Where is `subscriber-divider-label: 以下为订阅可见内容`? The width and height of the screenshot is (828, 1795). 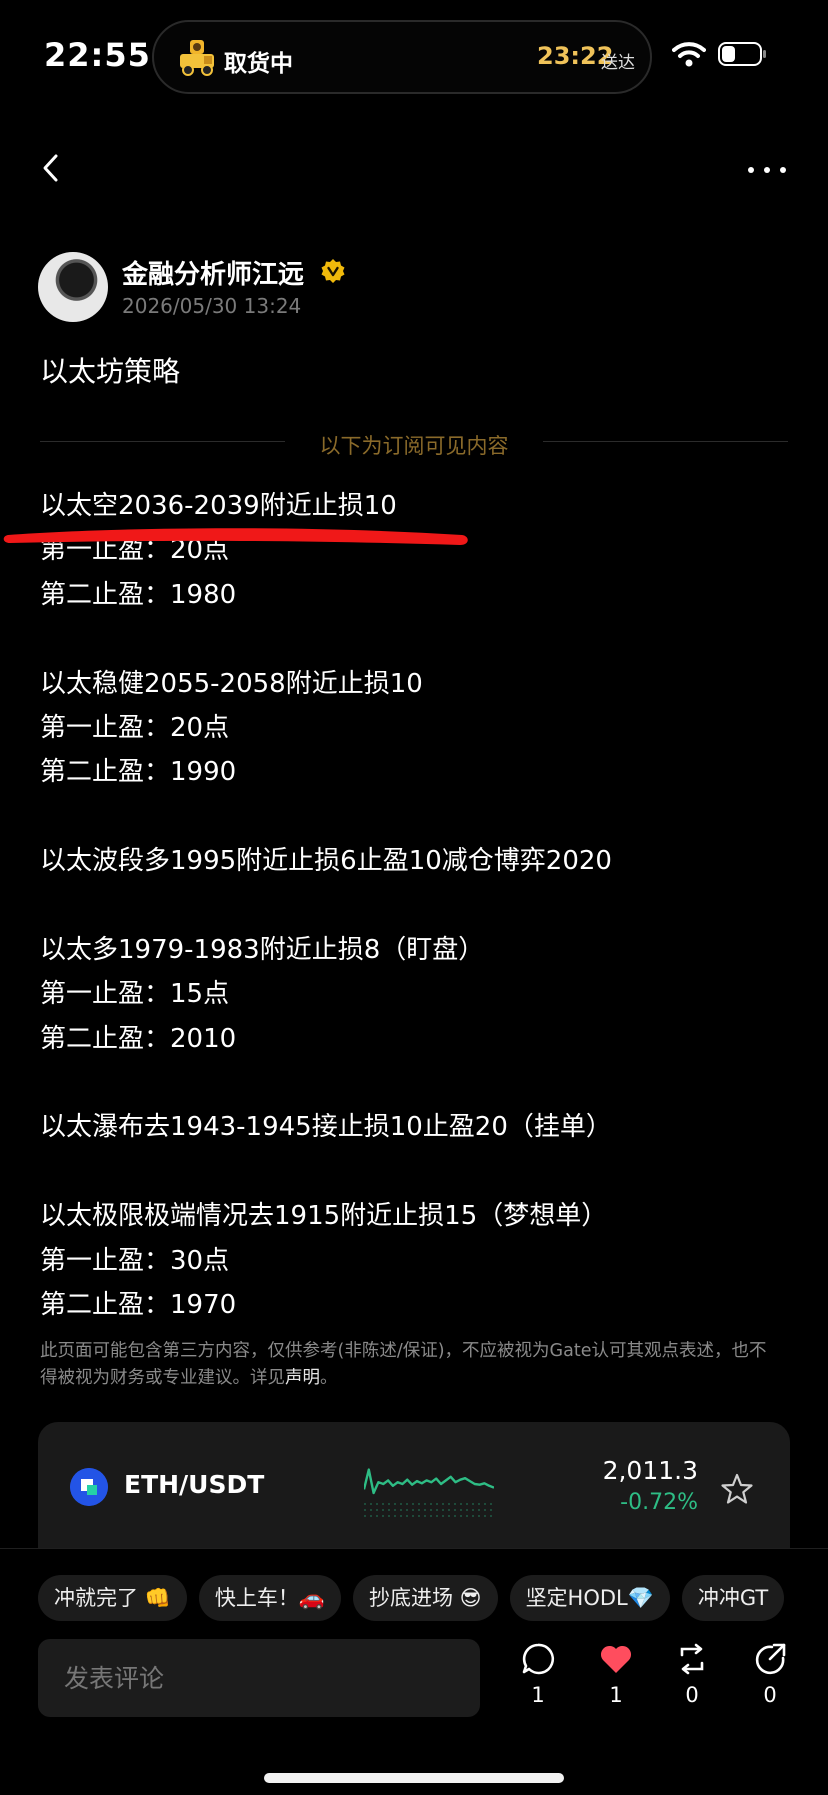 subscriber-divider-label: 以下为订阅可见内容 is located at coordinates (414, 446).